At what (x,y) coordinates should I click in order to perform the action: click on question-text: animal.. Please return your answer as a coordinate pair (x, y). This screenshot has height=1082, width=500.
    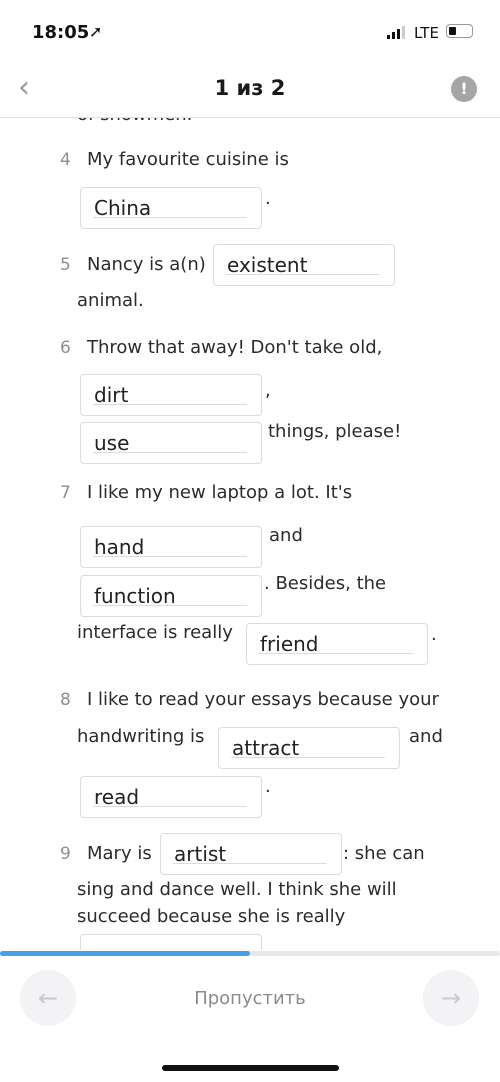
    Looking at the image, I should click on (110, 300).